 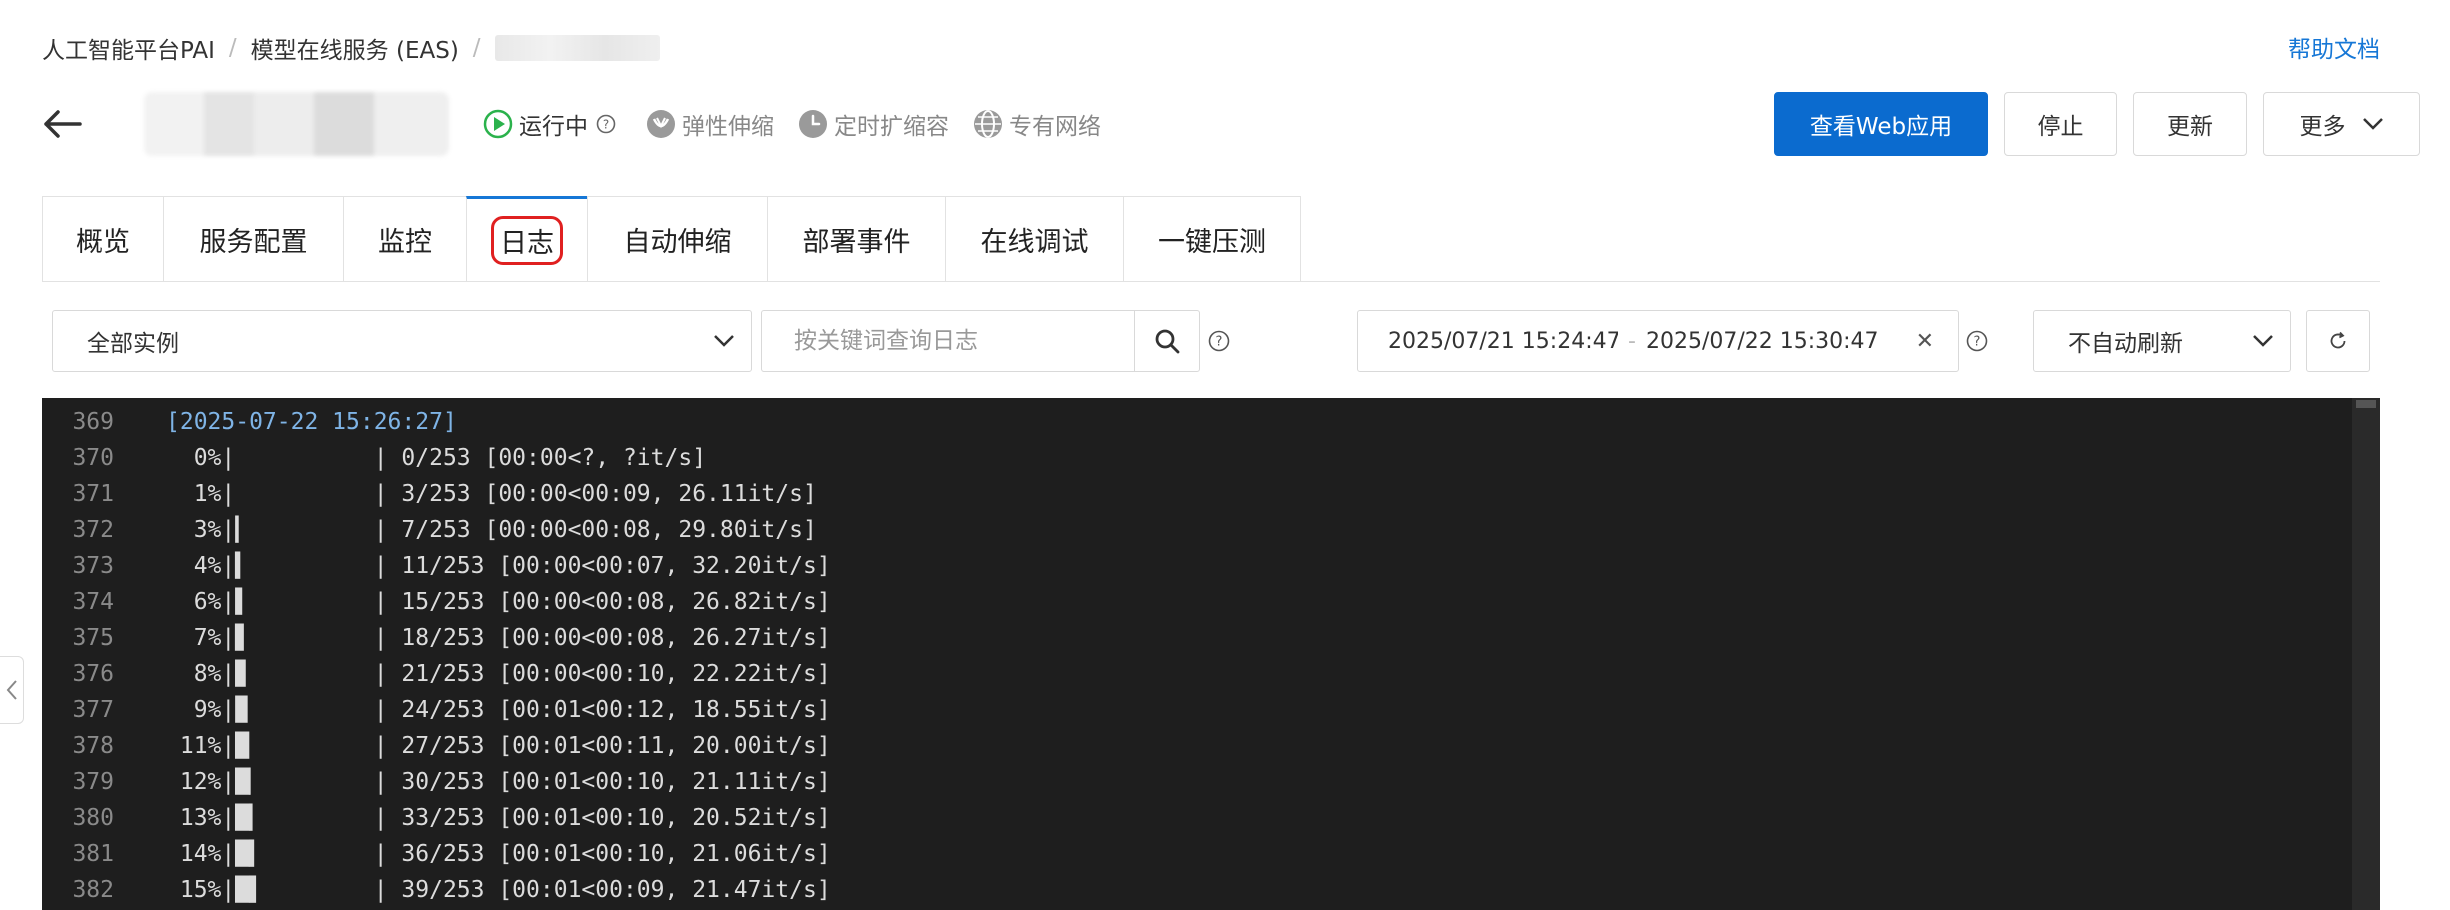 I want to click on tab-monitoring: 监控, so click(x=404, y=239).